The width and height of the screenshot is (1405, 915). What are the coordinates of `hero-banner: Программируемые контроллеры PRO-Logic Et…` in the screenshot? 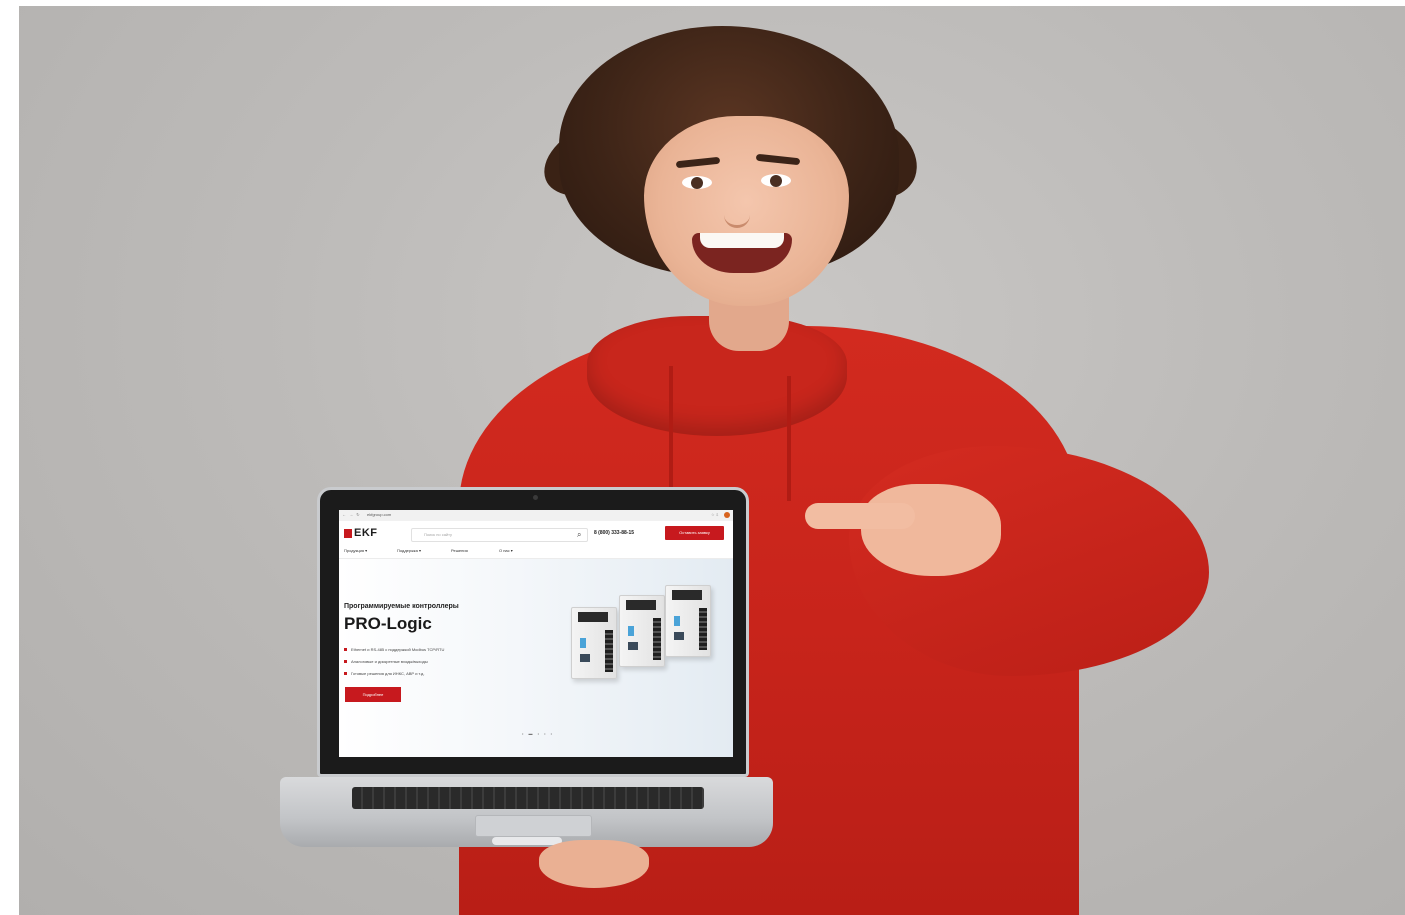 It's located at (536, 658).